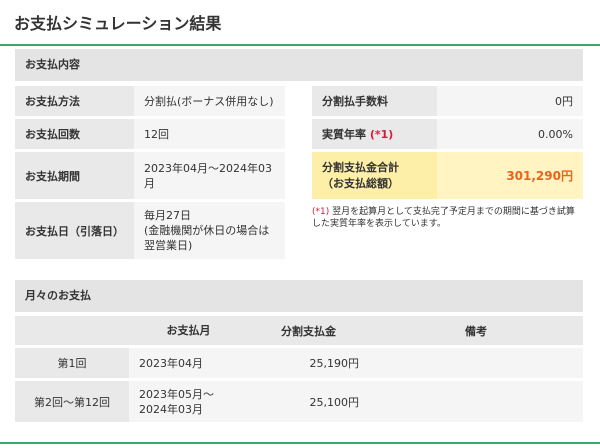  I want to click on installment-month: 2023年04月, so click(188, 364).